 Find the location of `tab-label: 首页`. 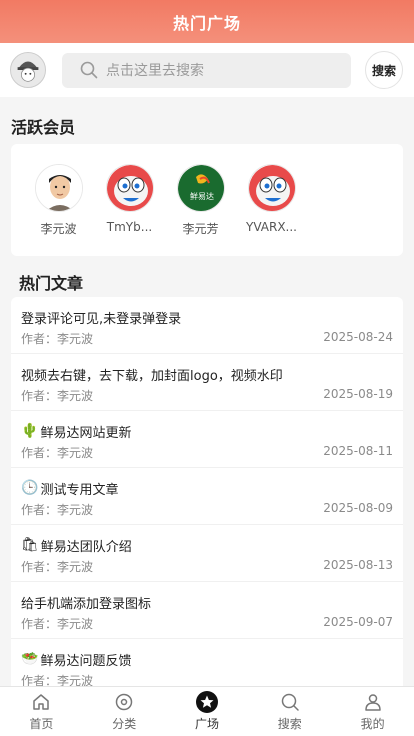

tab-label: 首页 is located at coordinates (41, 724).